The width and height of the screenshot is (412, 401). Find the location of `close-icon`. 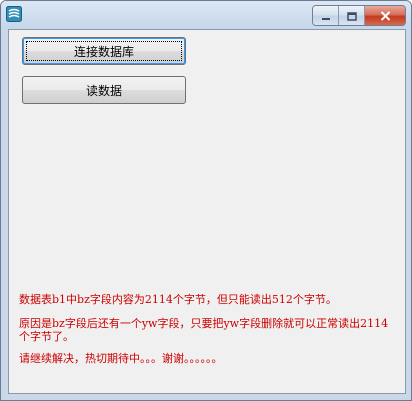

close-icon is located at coordinates (385, 15).